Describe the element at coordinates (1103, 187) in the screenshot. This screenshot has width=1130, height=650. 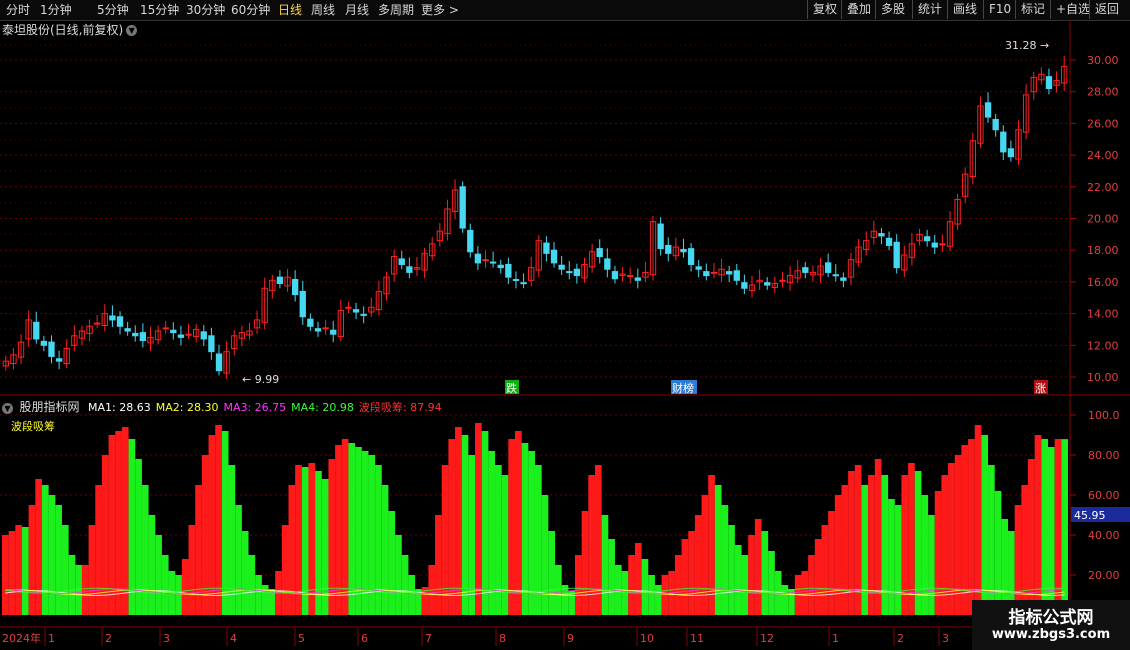
I see `price-tick-label: 22.00` at that location.